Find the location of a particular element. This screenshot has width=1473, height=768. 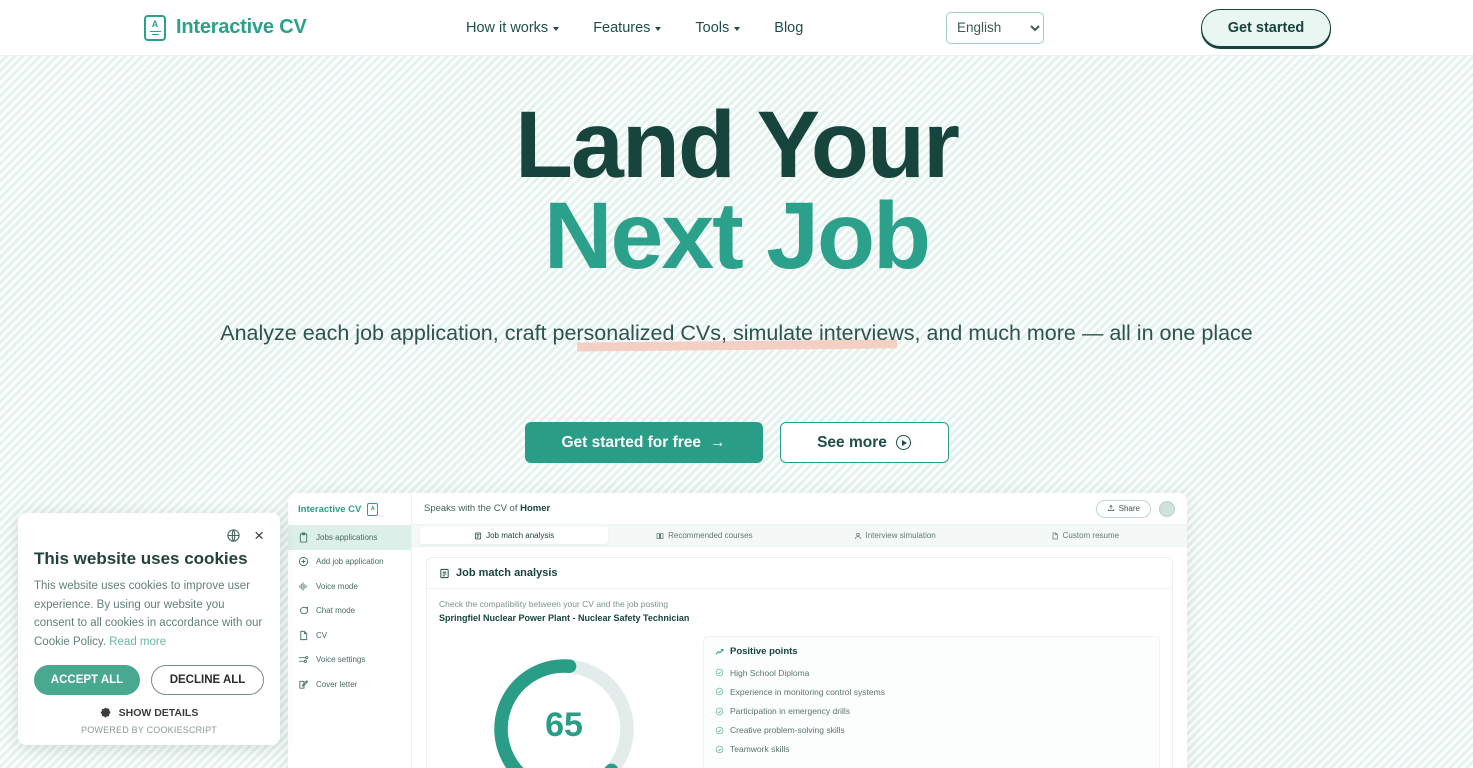

hero-cta-row: Get started for free → See more is located at coordinates (736, 442).